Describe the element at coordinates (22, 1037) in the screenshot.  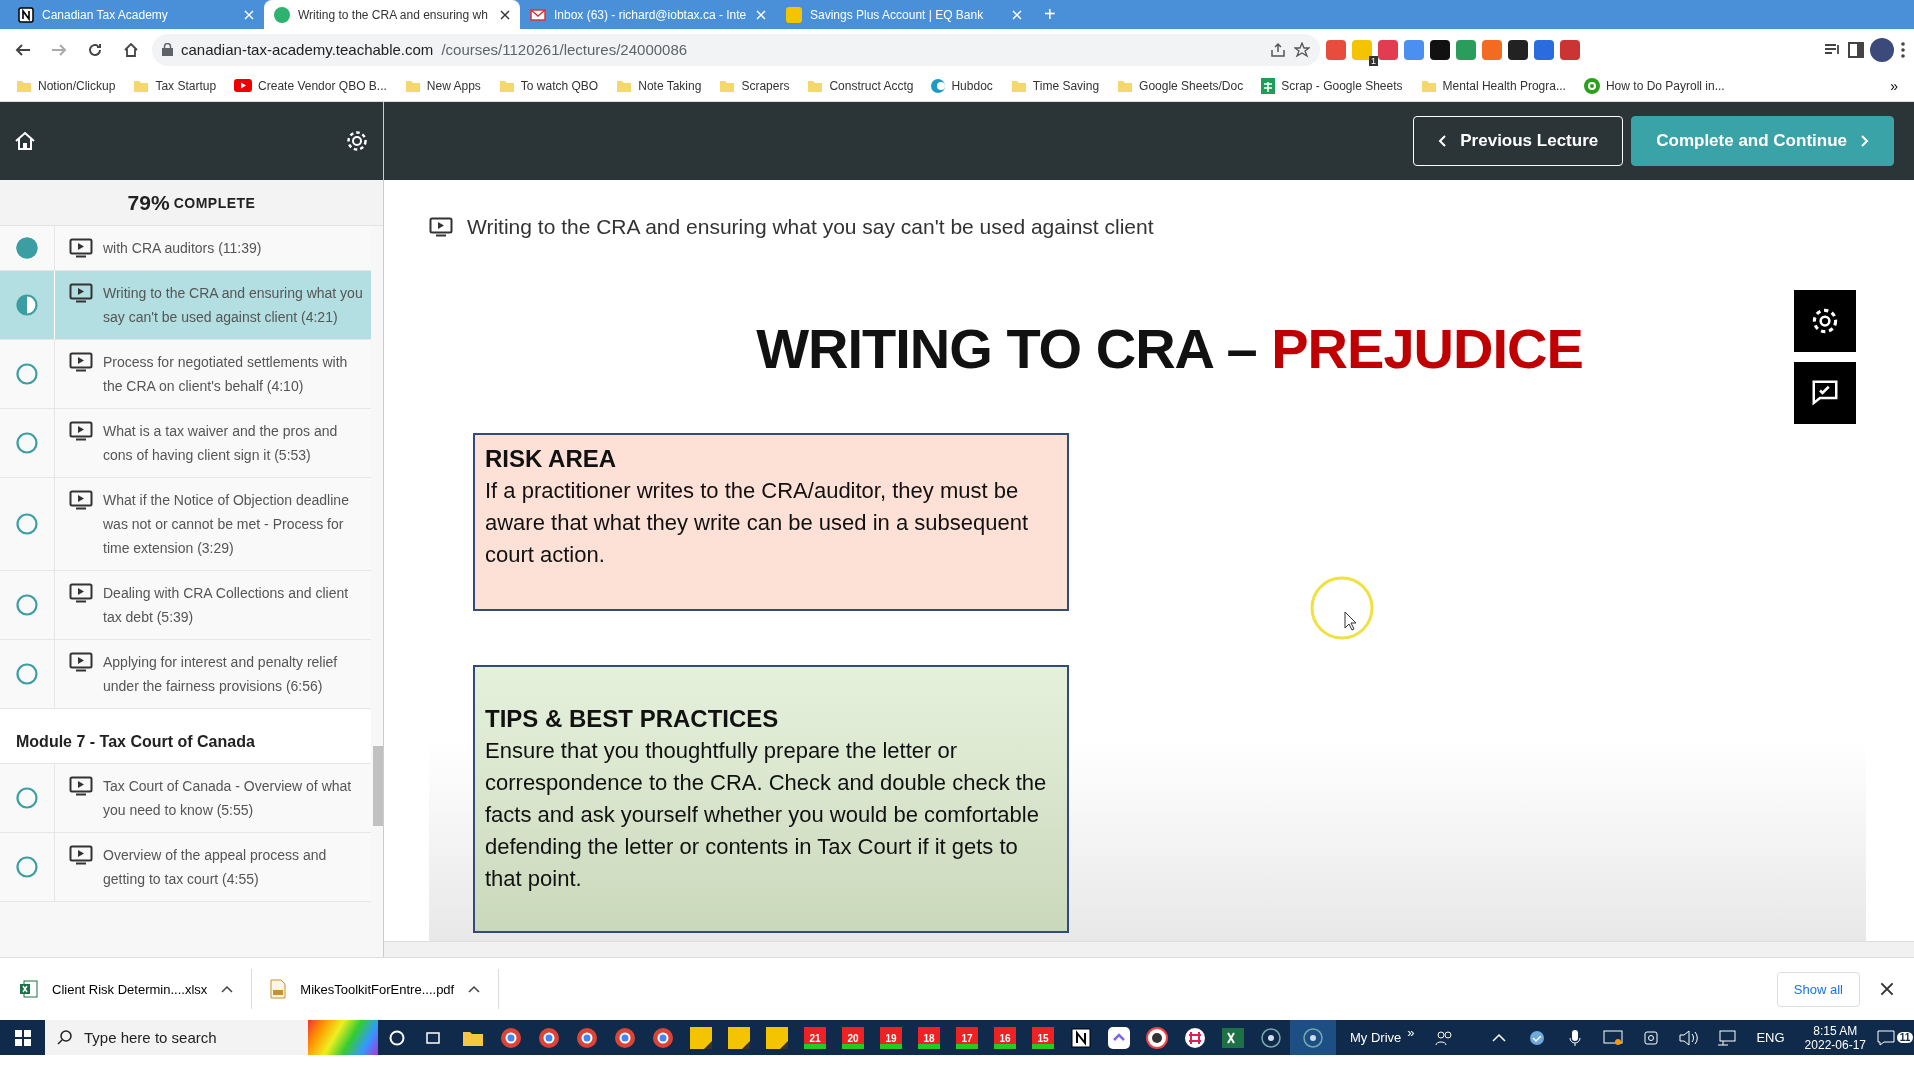
I see `windows-logo-icon` at that location.